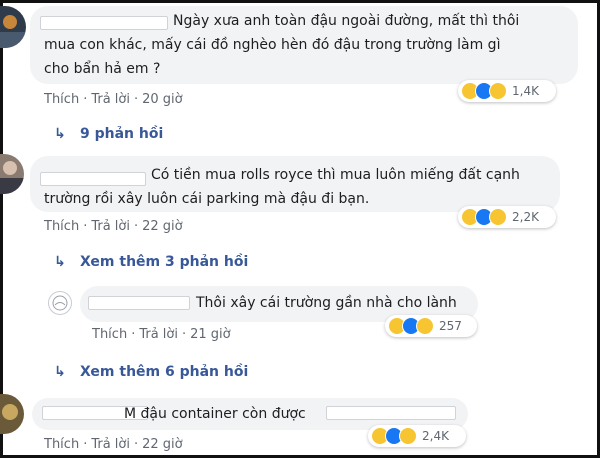 The width and height of the screenshot is (600, 458). I want to click on comment-time: 20 giờ, so click(162, 99).